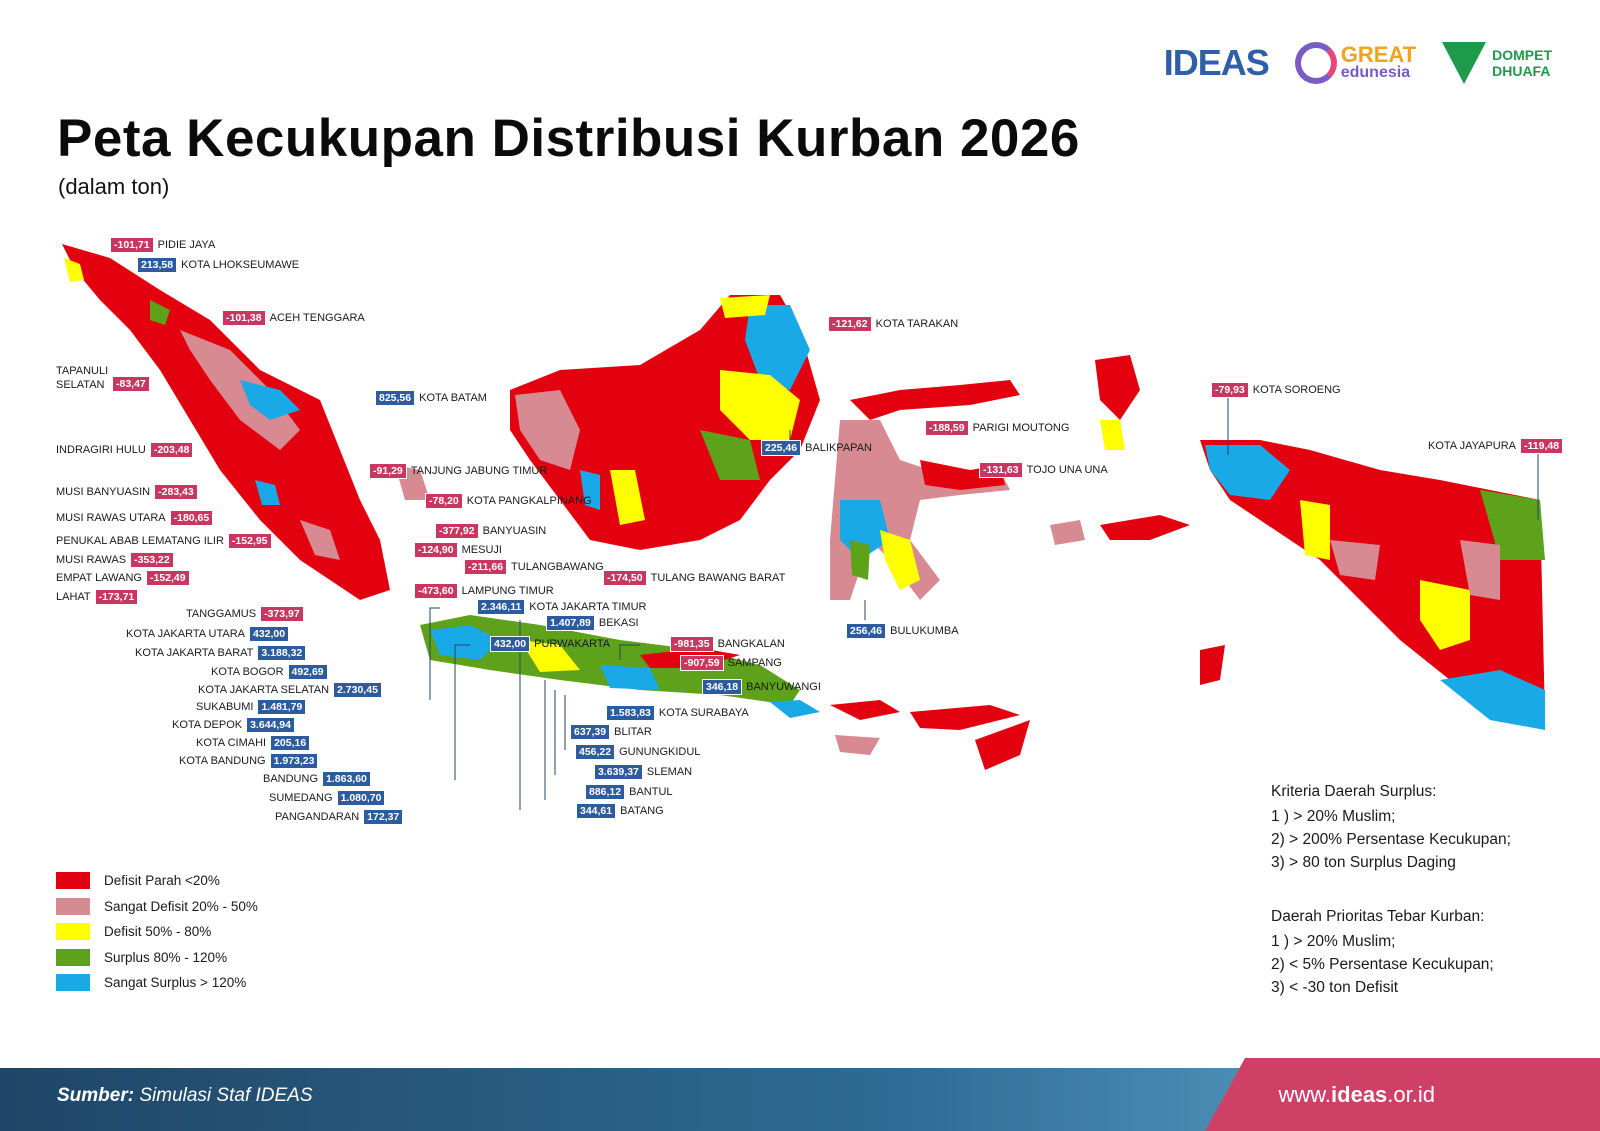 The height and width of the screenshot is (1131, 1600). I want to click on value-badge: -173,71, so click(116, 597).